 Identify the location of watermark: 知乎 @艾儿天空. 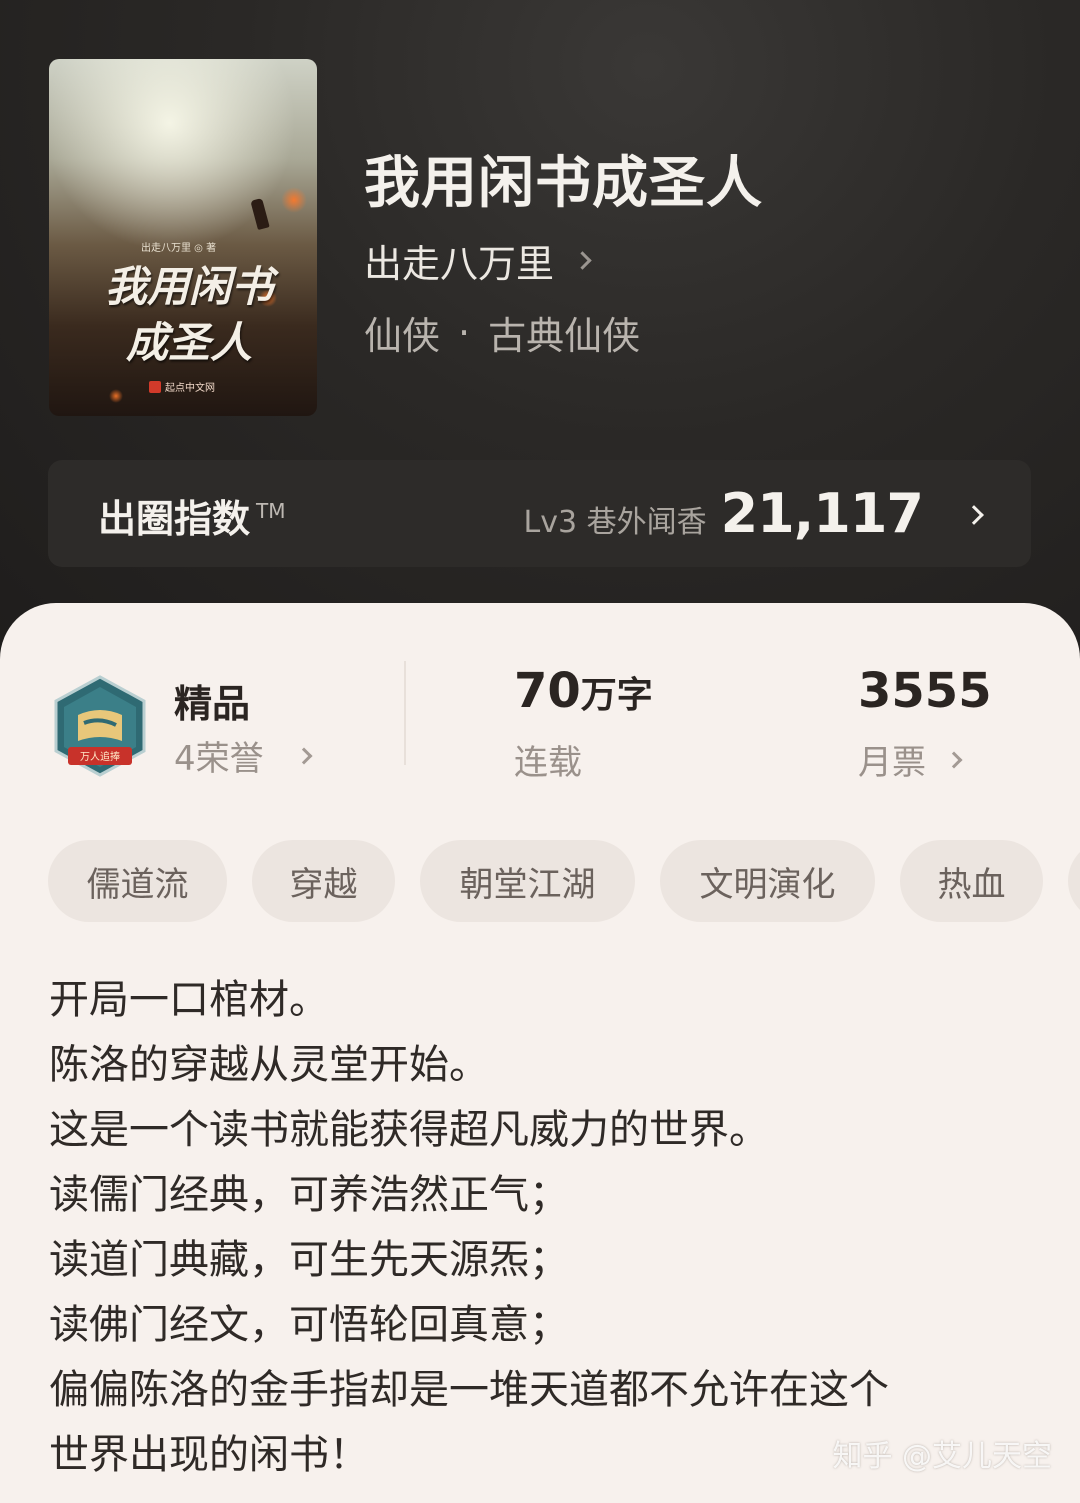
(942, 1456).